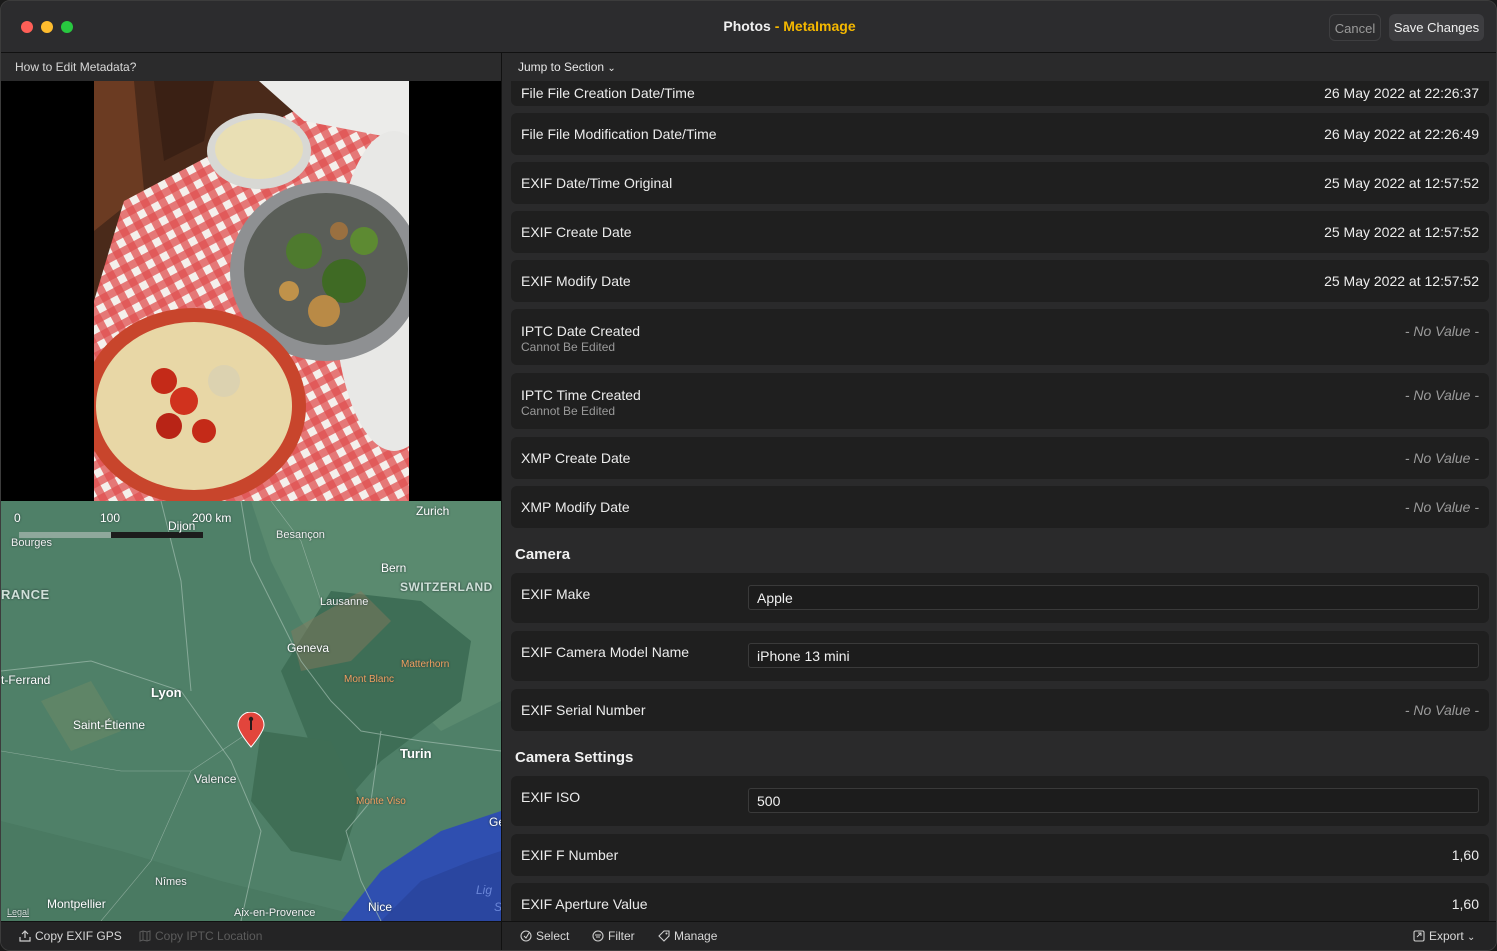 The image size is (1497, 951). Describe the element at coordinates (110, 518) in the screenshot. I see `map-scale-100: 100` at that location.